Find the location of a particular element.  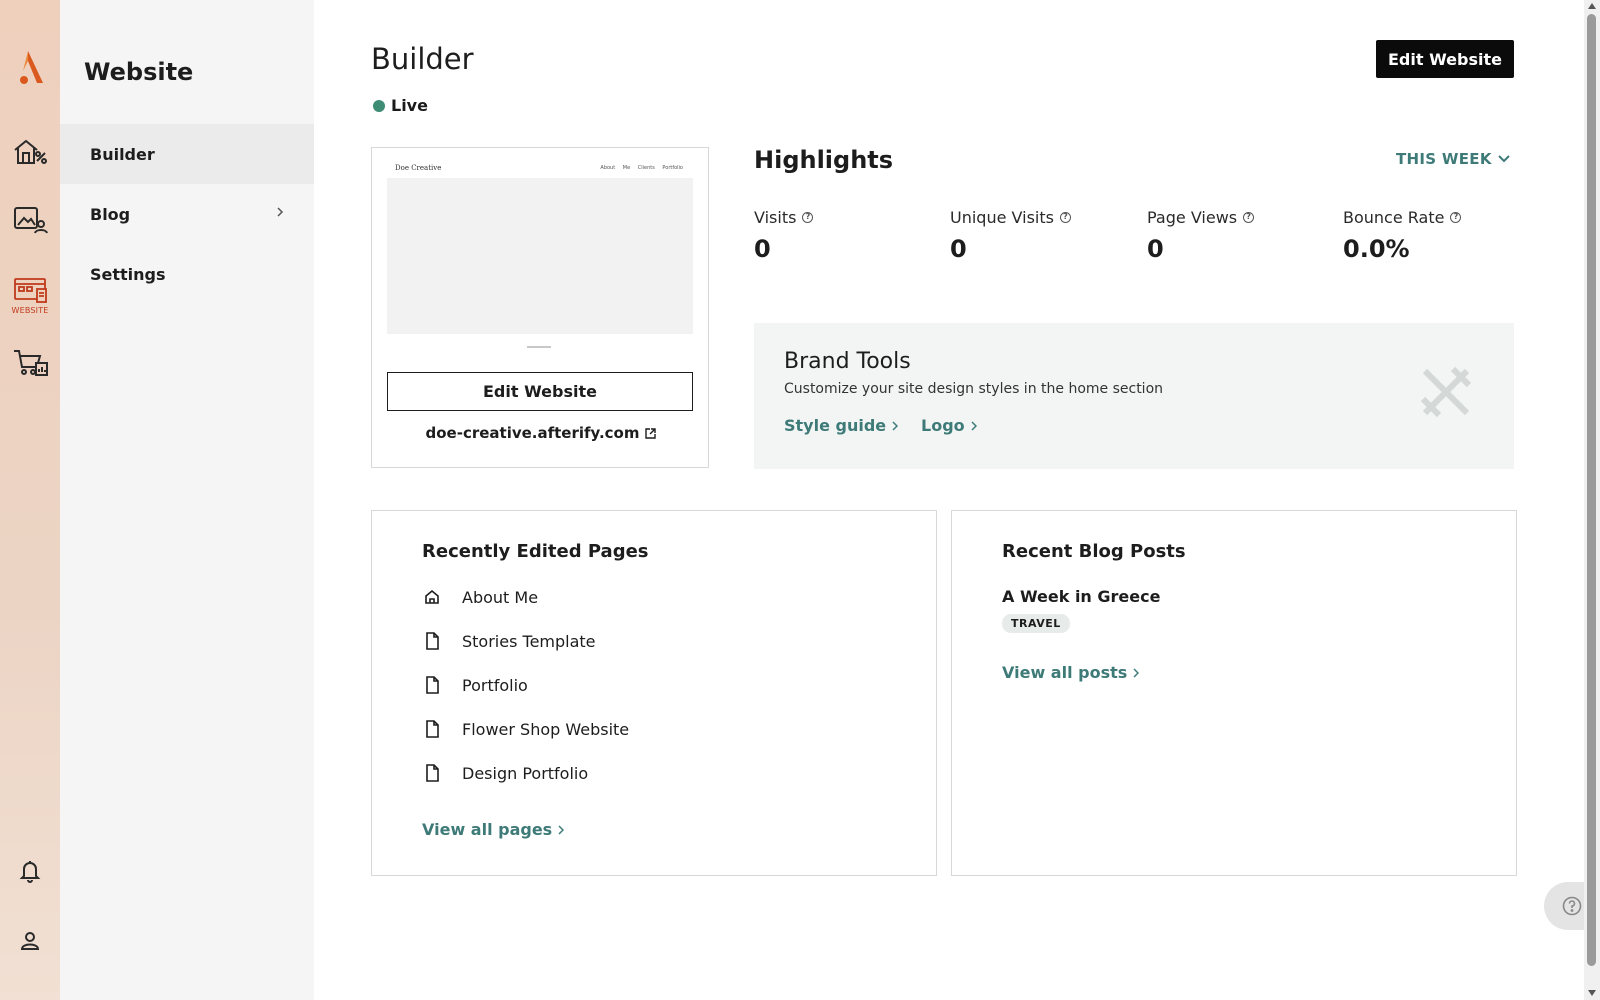

time-range-label: THIS WEEK is located at coordinates (1444, 159).